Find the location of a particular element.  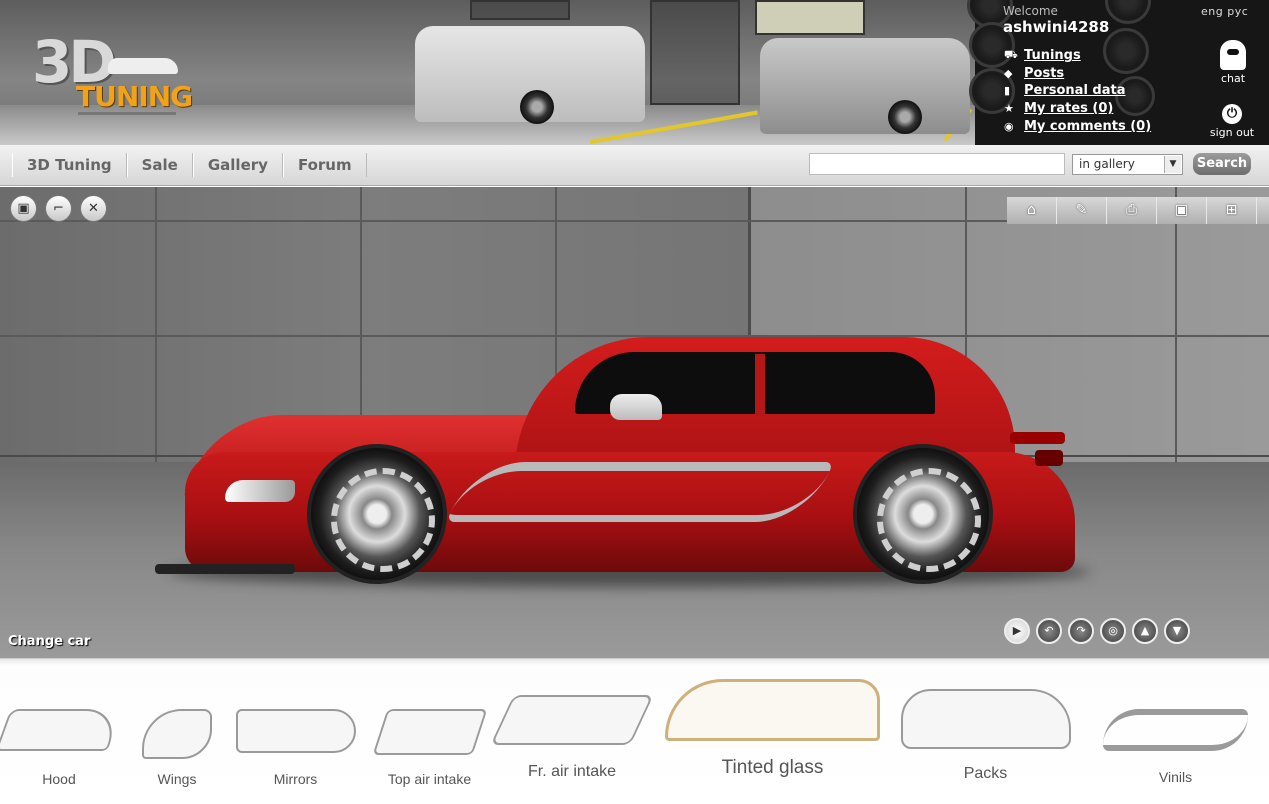

tinted-glass-icon is located at coordinates (772, 710).